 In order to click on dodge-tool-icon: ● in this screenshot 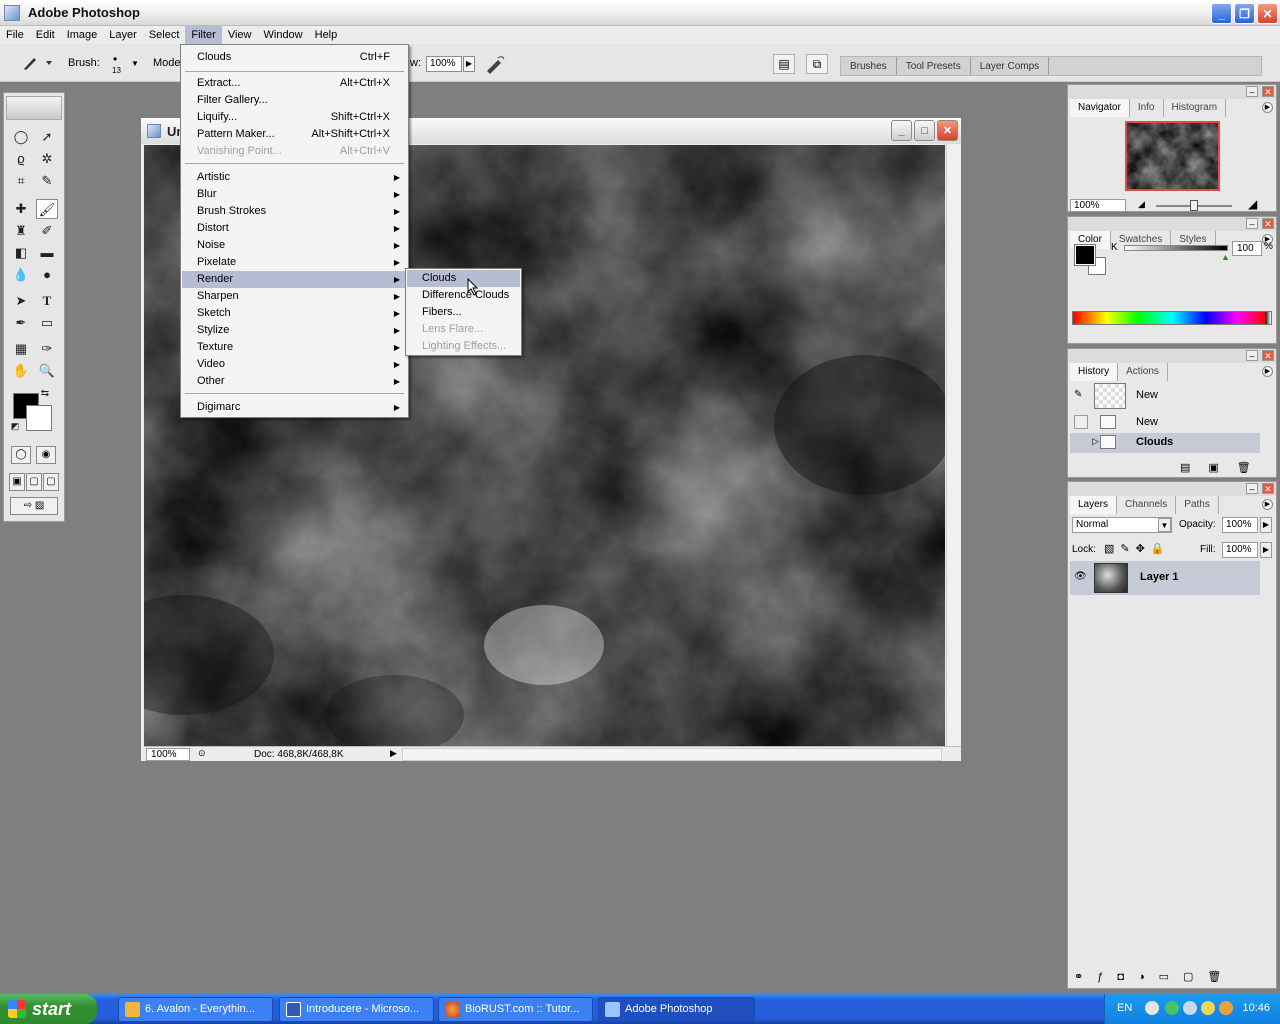, I will do `click(47, 275)`.